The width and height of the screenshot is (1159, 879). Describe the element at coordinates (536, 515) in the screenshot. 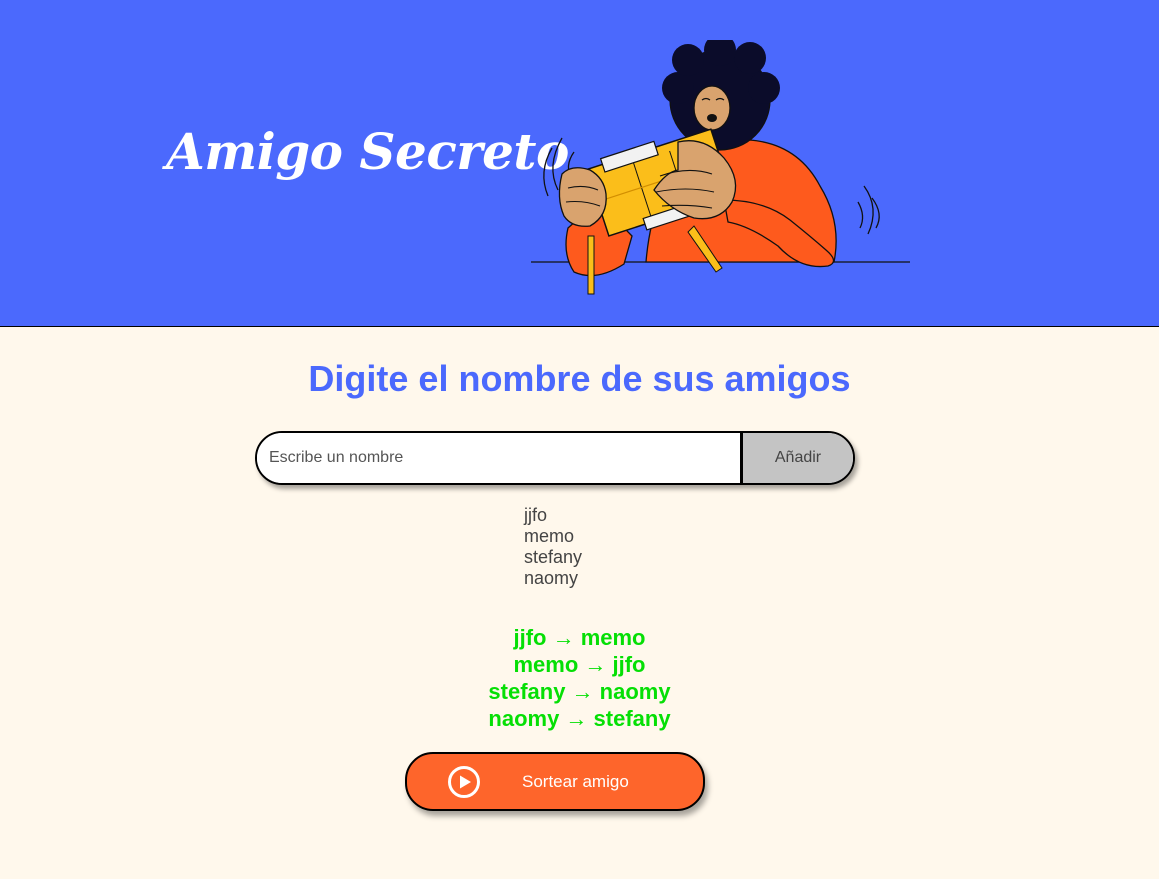

I see `friend-list-item: jjfo` at that location.